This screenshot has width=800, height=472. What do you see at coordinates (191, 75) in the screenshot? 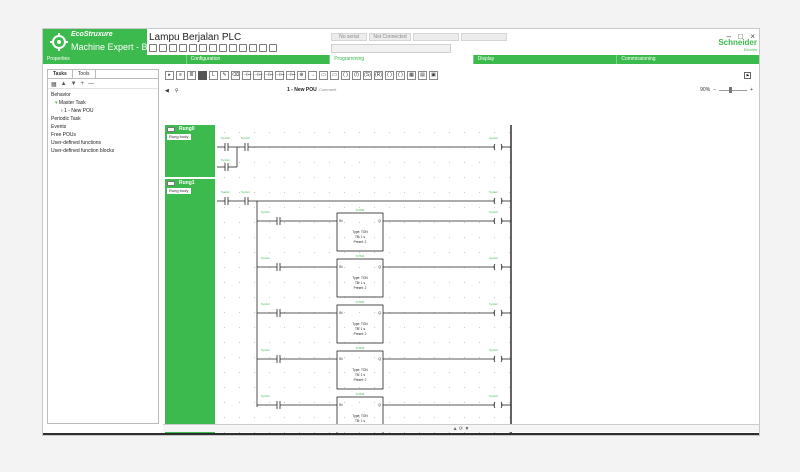
I see `rung-insert-icon: ≣` at bounding box center [191, 75].